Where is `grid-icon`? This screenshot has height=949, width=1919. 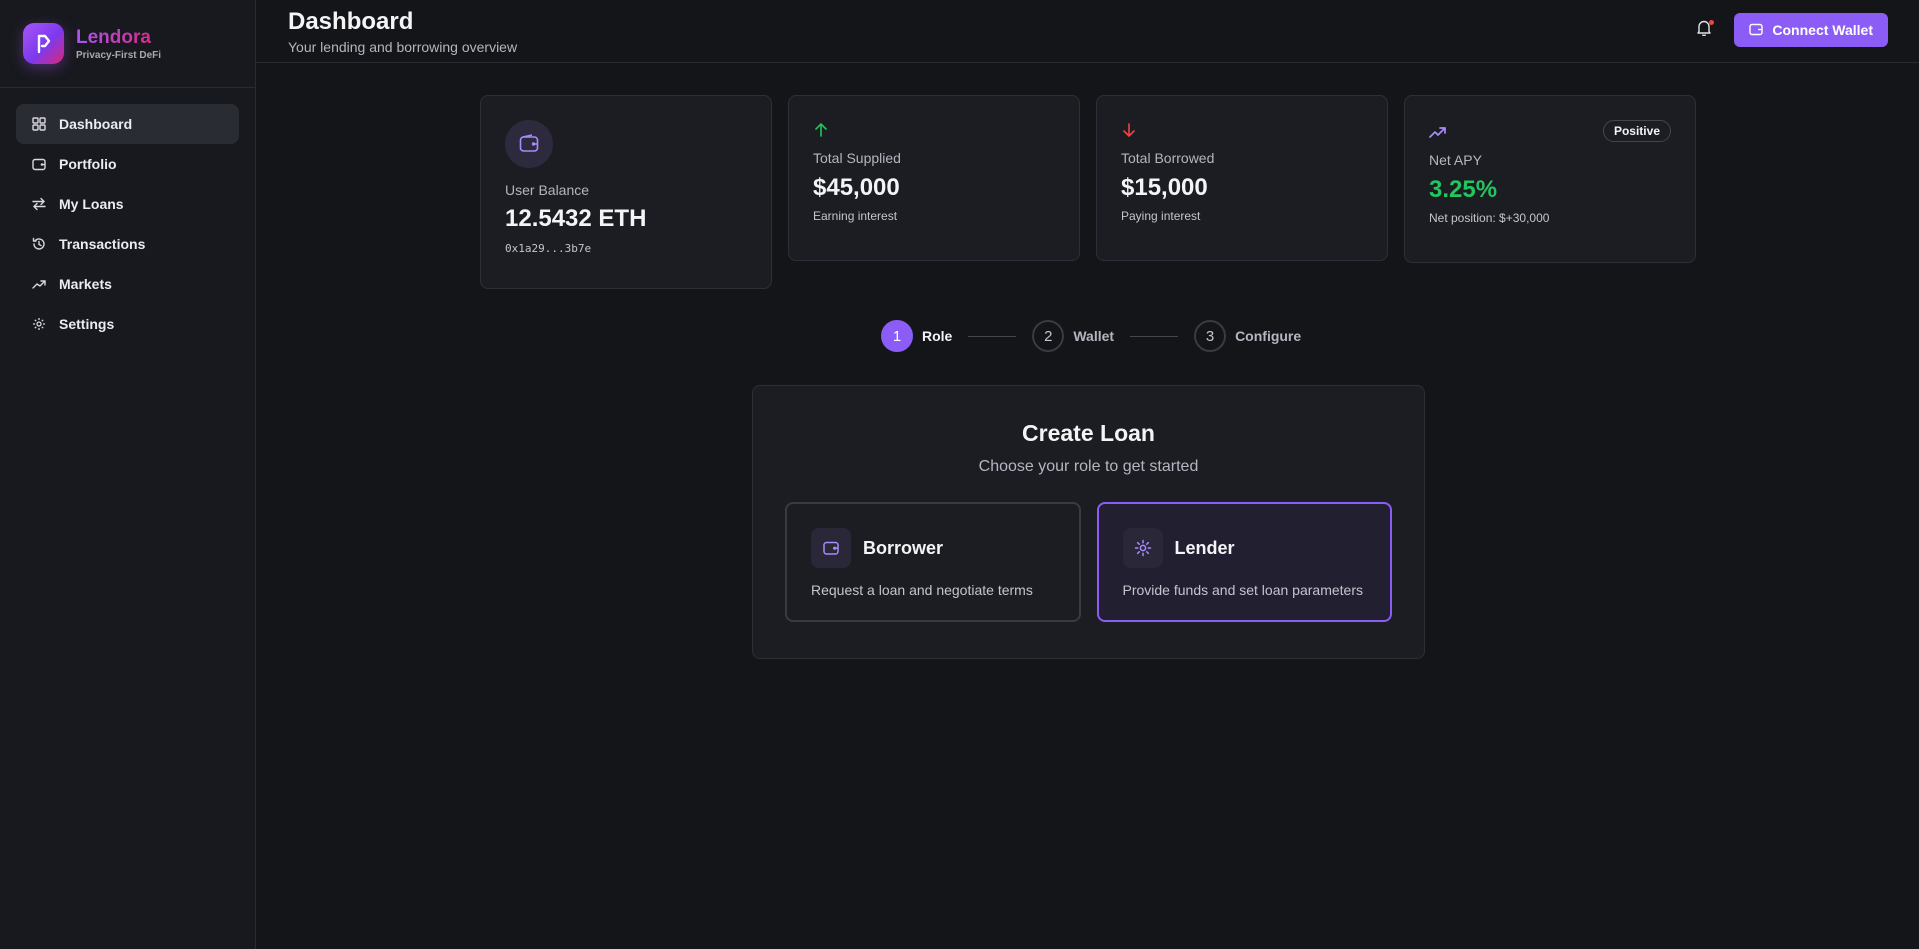 grid-icon is located at coordinates (39, 124).